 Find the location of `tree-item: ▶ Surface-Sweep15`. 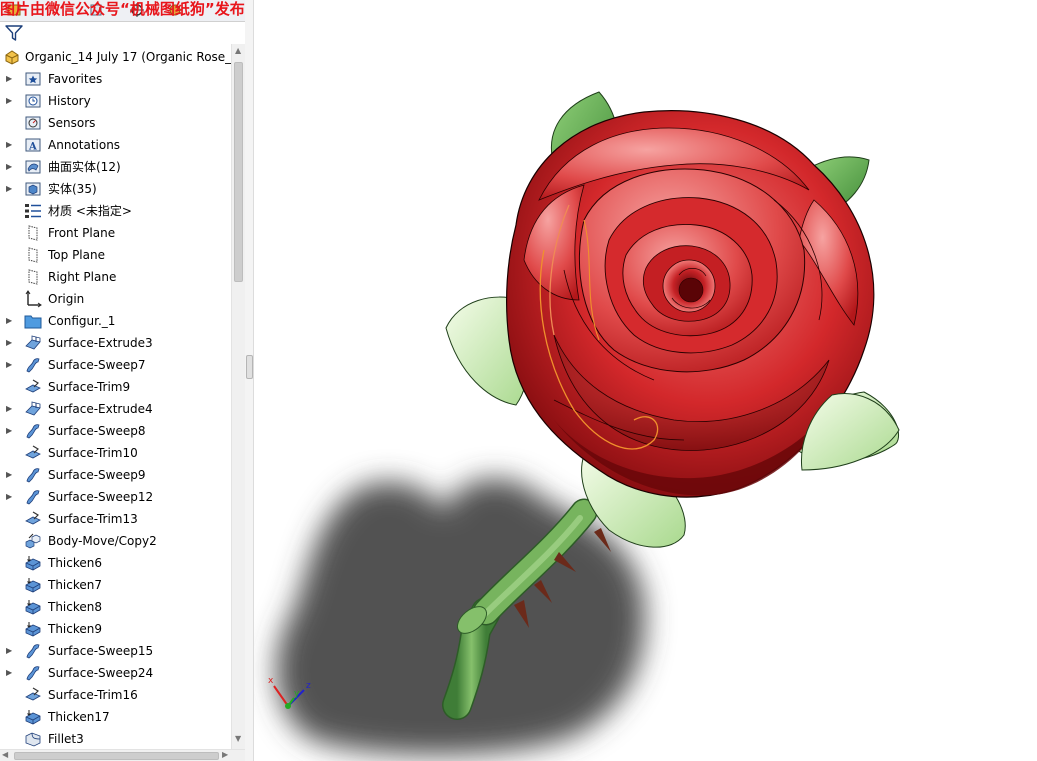

tree-item: ▶ Surface-Sweep15 is located at coordinates (115, 651).